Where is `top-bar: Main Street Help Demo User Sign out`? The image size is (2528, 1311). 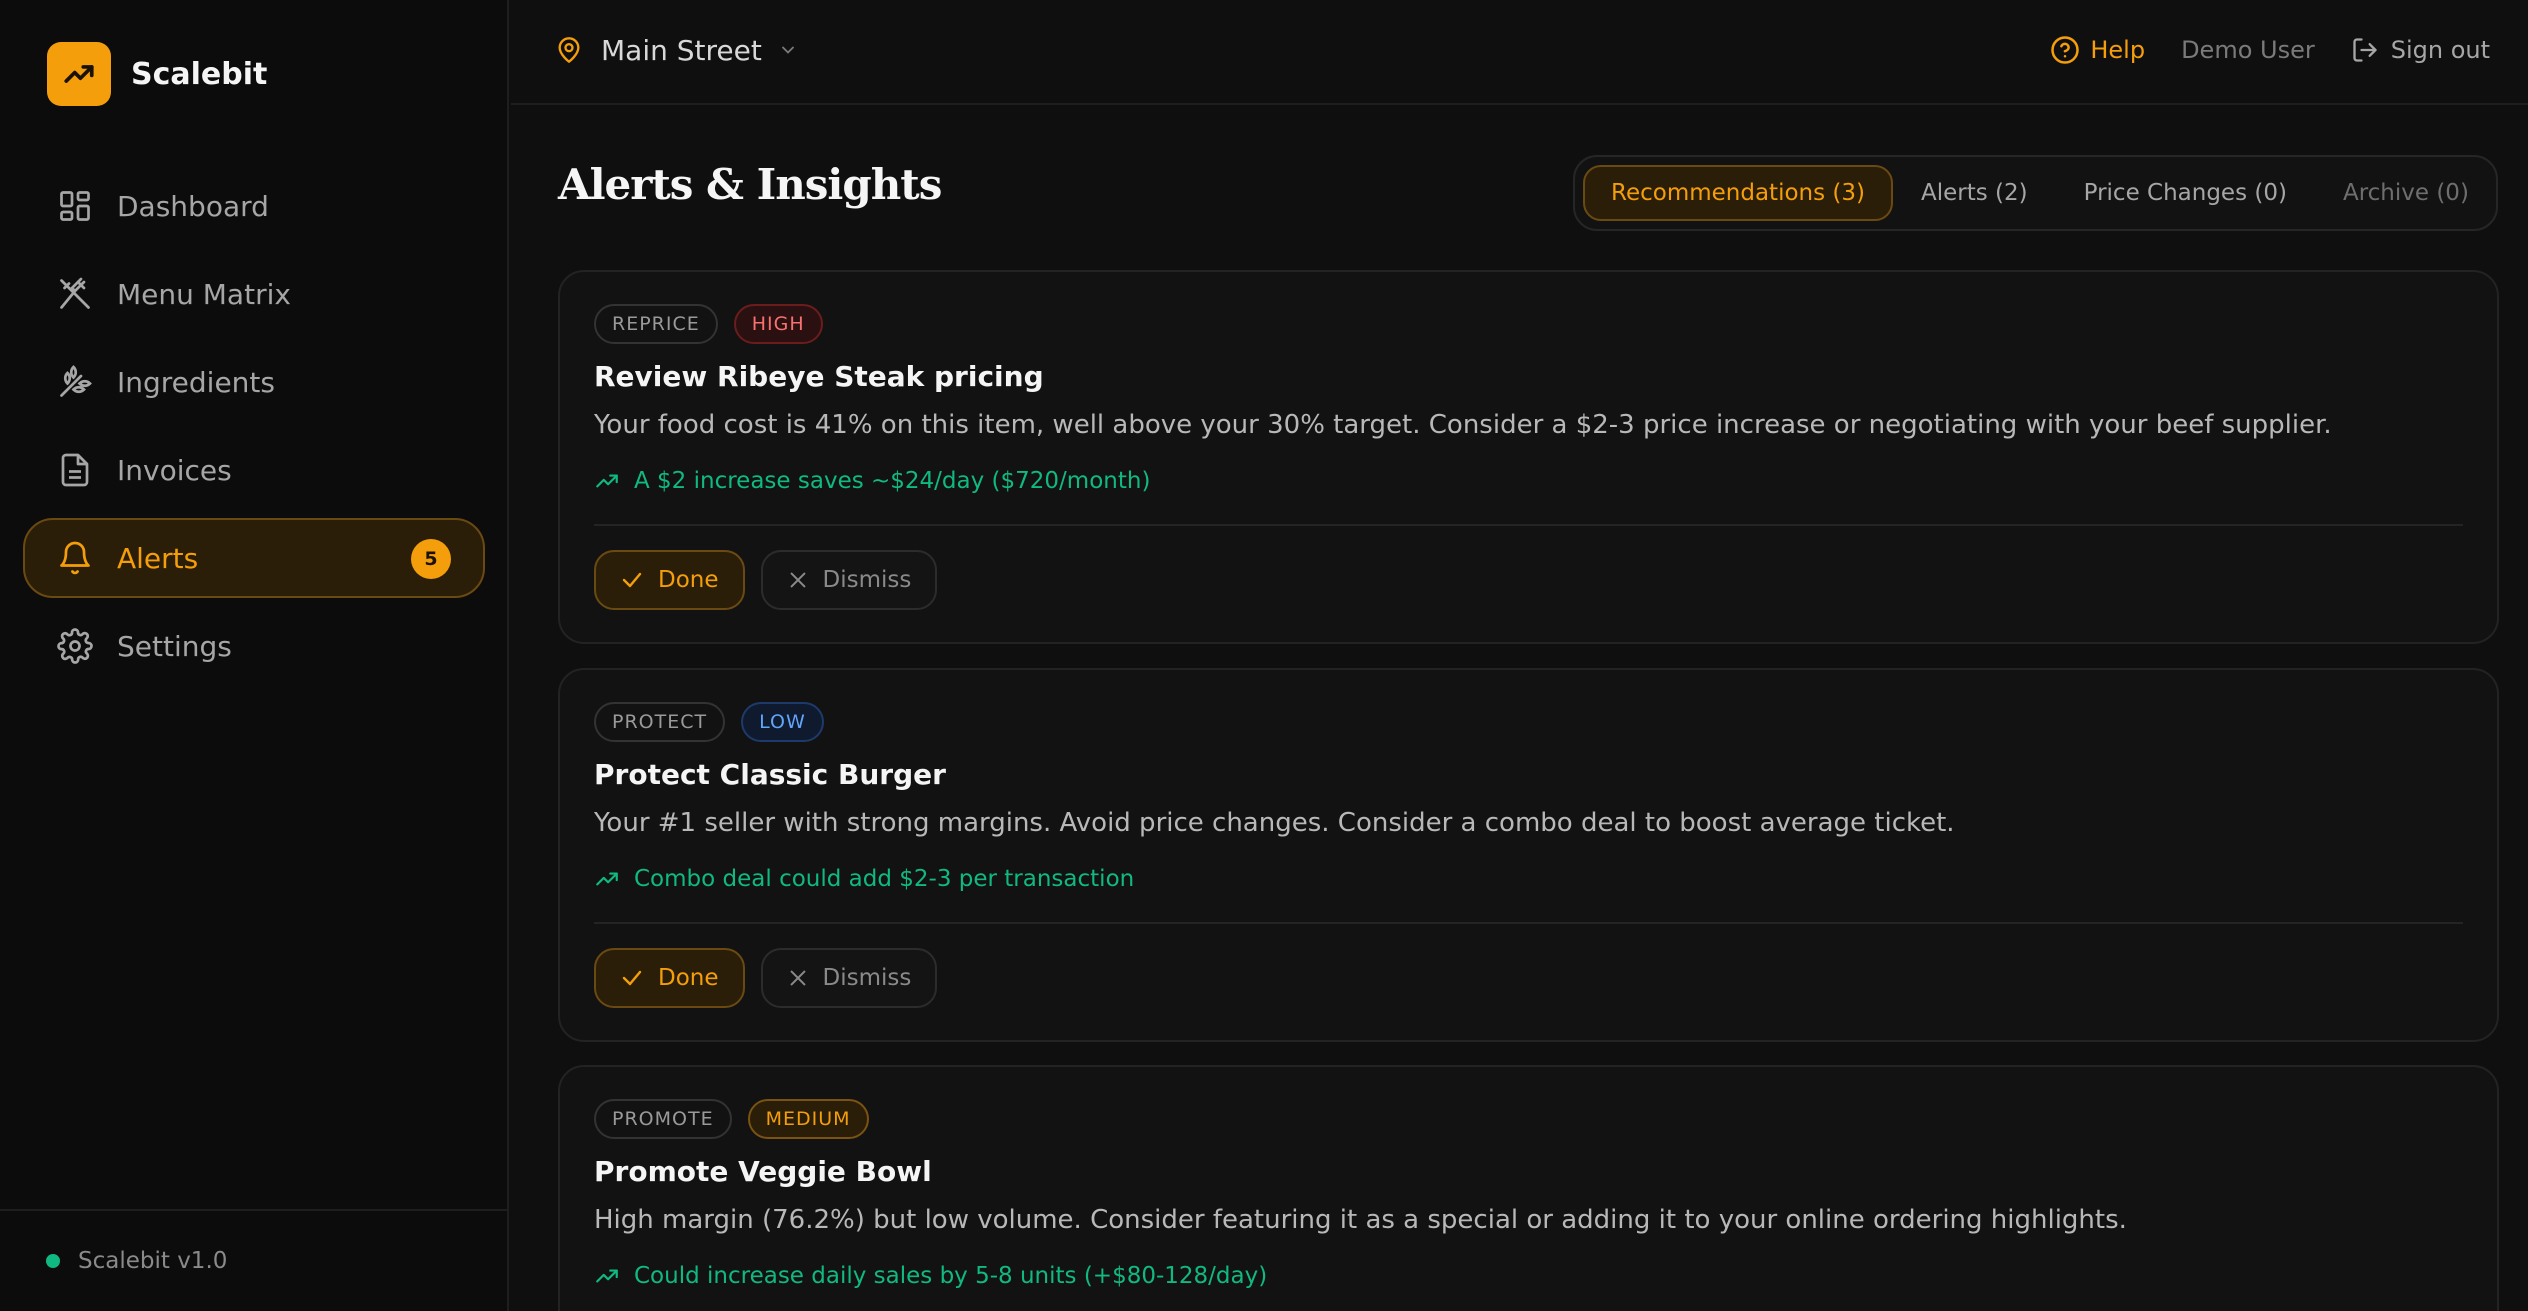
top-bar: Main Street Help Demo User Sign out is located at coordinates (1519, 52).